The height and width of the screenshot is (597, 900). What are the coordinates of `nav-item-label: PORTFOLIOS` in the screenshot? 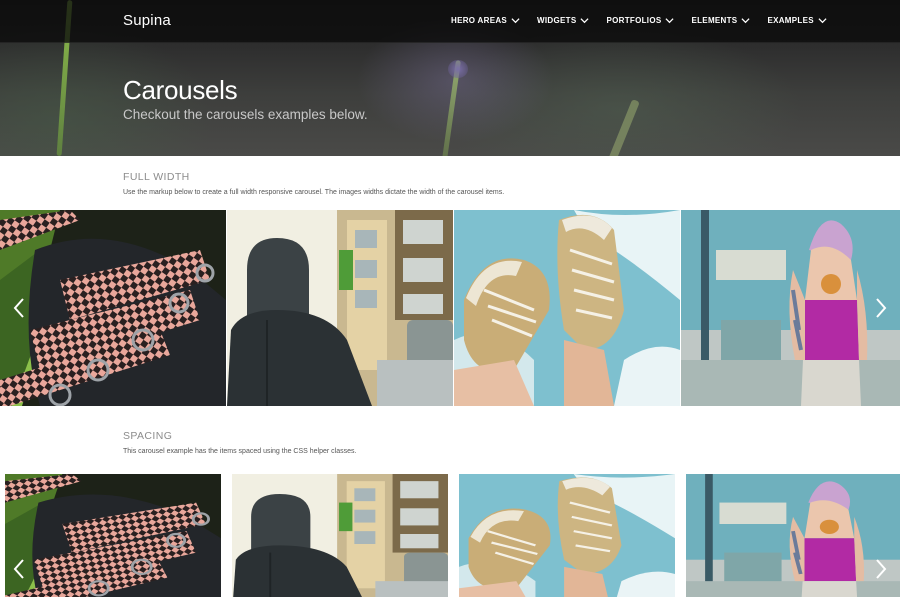 It's located at (634, 20).